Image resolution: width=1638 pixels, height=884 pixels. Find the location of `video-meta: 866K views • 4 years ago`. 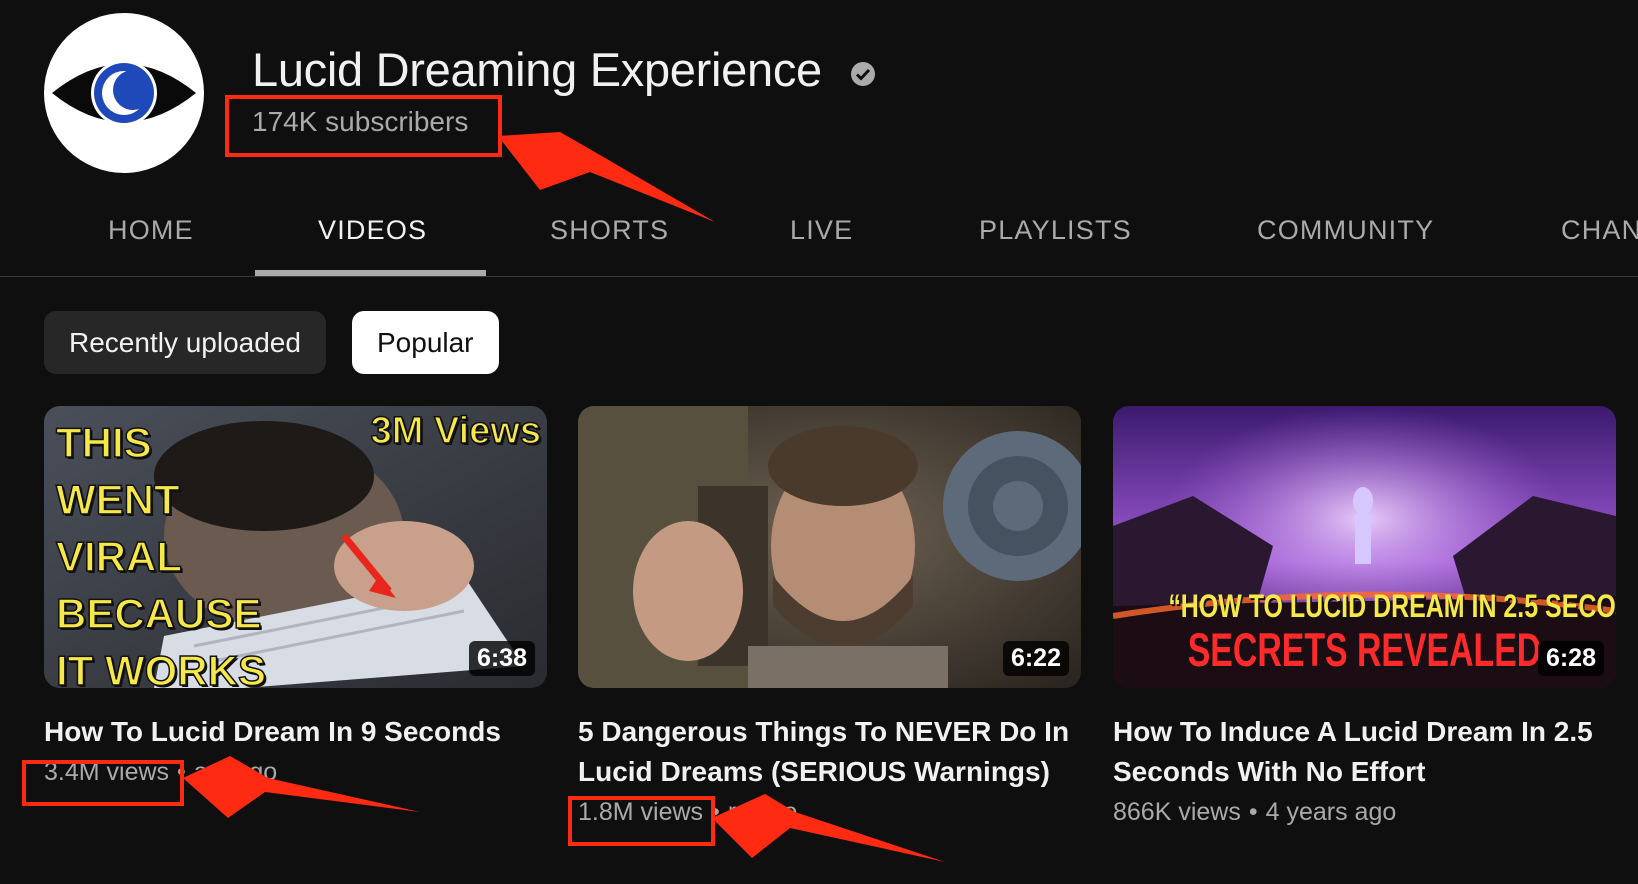

video-meta: 866K views • 4 years ago is located at coordinates (1364, 812).